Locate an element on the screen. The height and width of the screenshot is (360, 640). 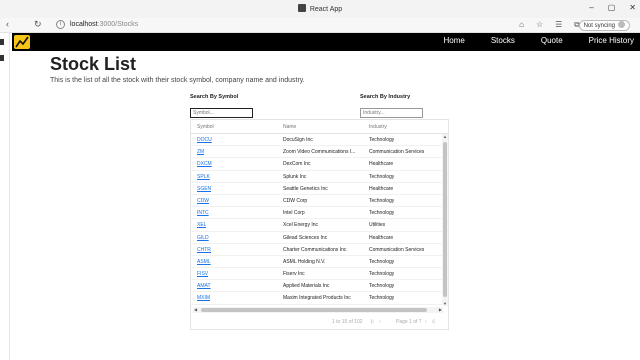
scroll-right-icon: ▶ is located at coordinates (440, 309).